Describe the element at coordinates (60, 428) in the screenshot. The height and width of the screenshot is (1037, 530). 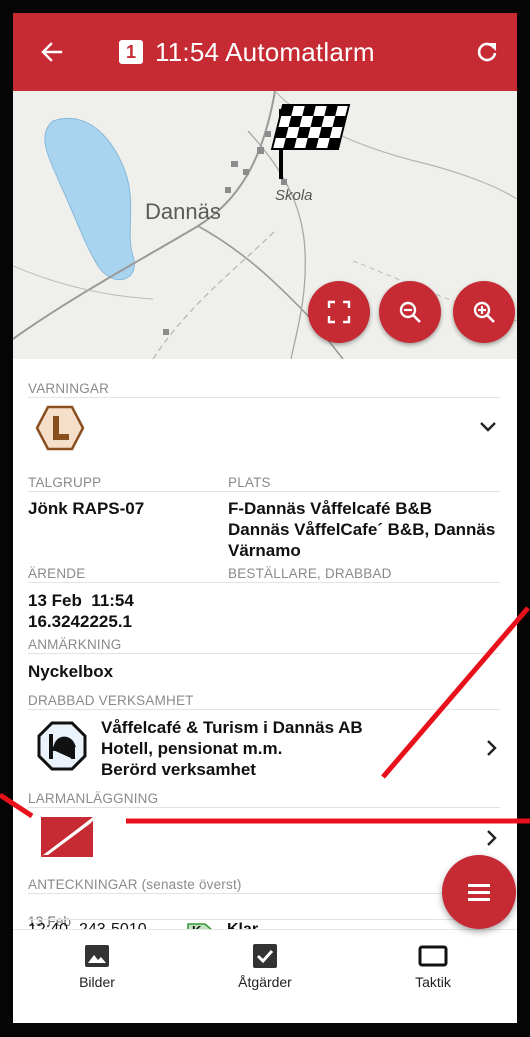
I see `warning-hexagon-icon` at that location.